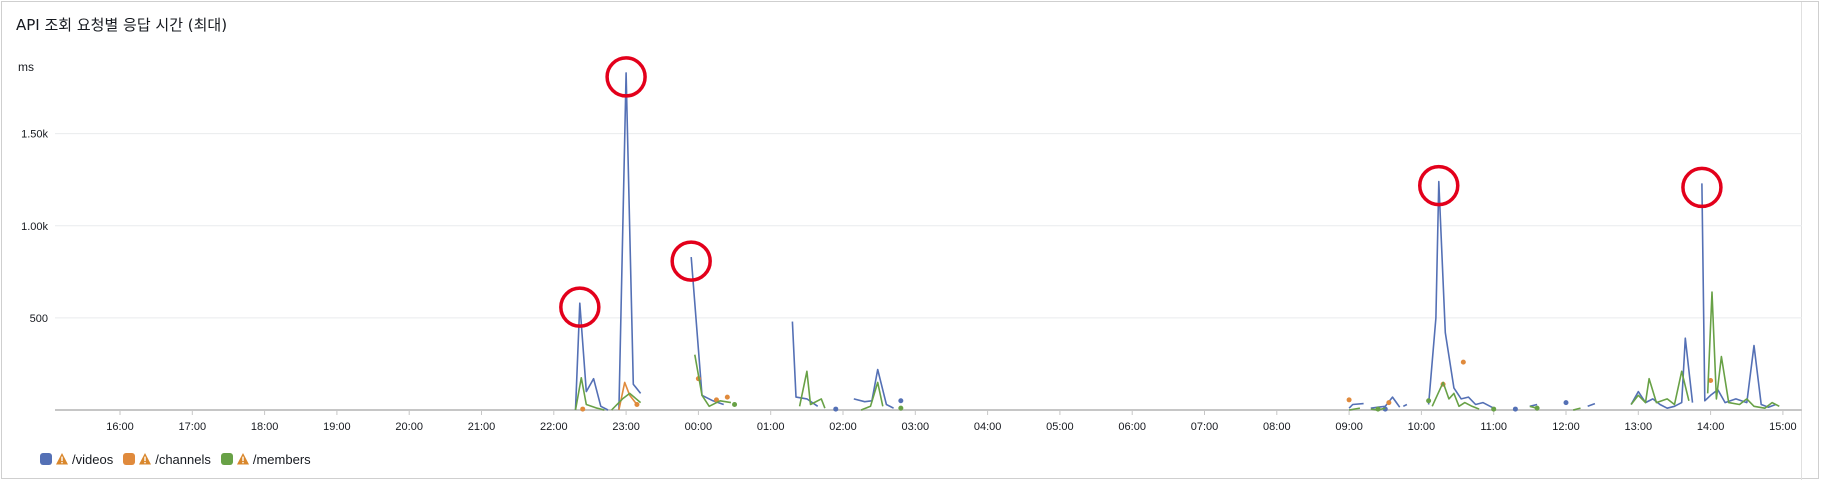  Describe the element at coordinates (1493, 427) in the screenshot. I see `x-tick-label: 11:00` at that location.